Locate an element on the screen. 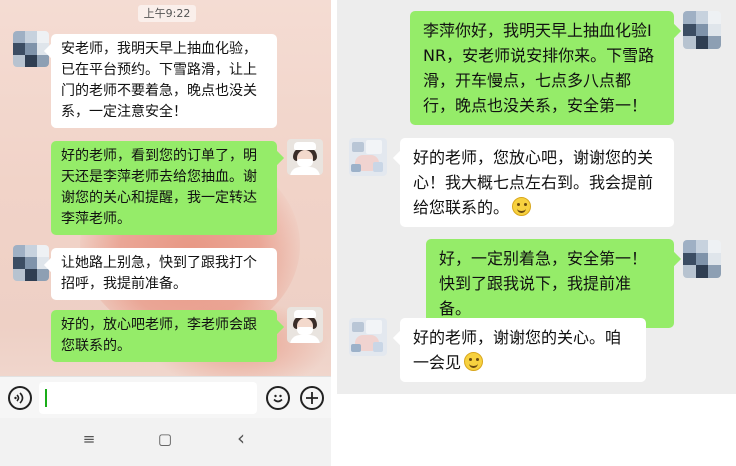 The image size is (736, 466). blank-area is located at coordinates (536, 430).